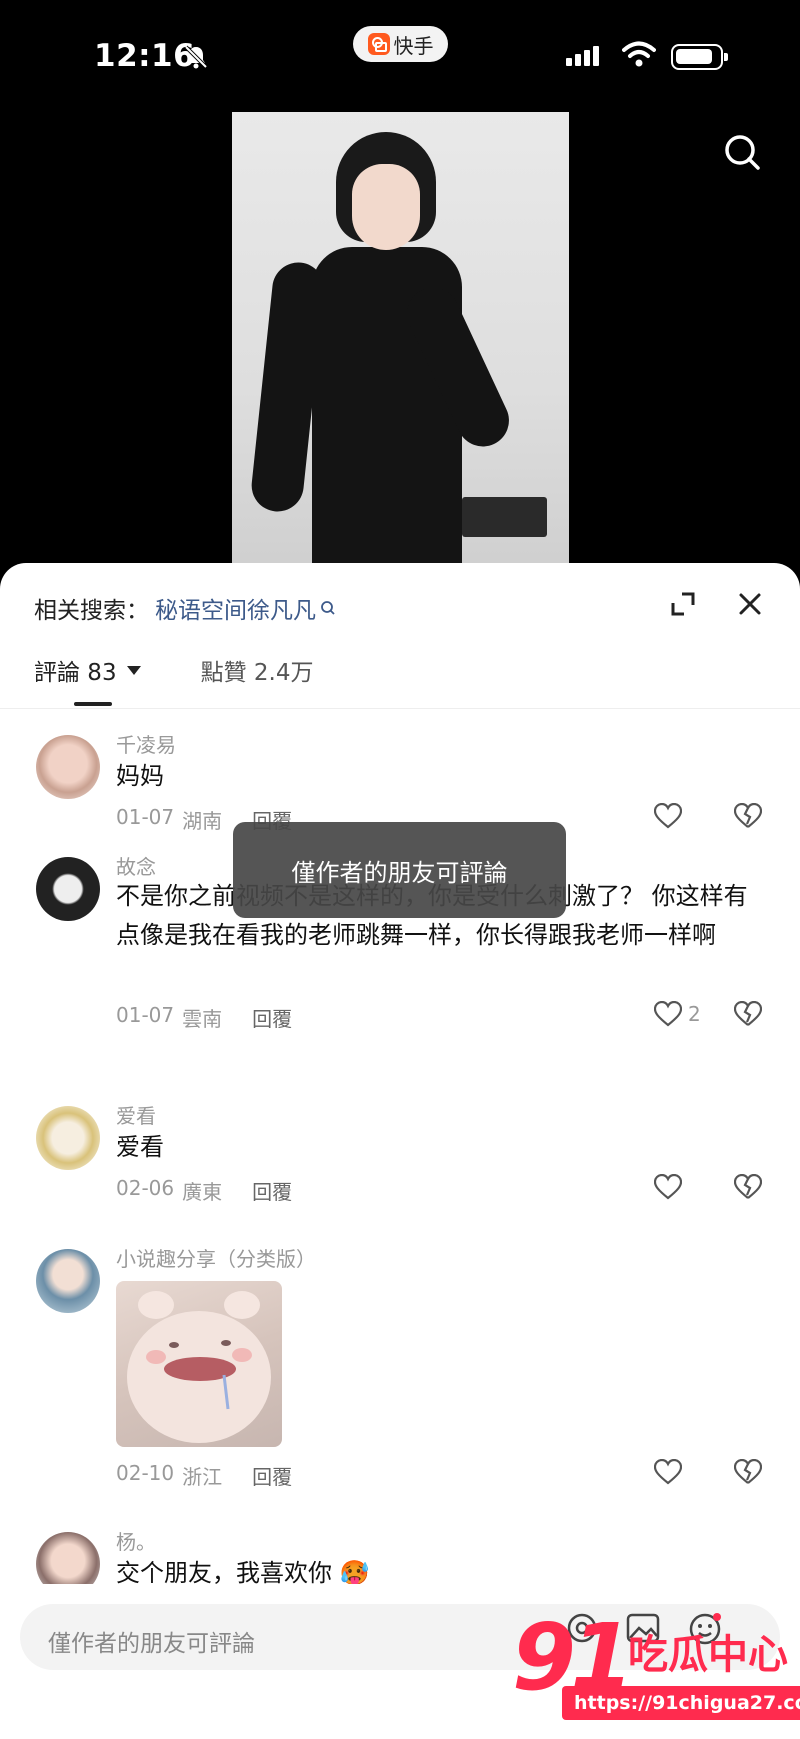 The width and height of the screenshot is (800, 1739). I want to click on comment-region: 廣東, so click(202, 1192).